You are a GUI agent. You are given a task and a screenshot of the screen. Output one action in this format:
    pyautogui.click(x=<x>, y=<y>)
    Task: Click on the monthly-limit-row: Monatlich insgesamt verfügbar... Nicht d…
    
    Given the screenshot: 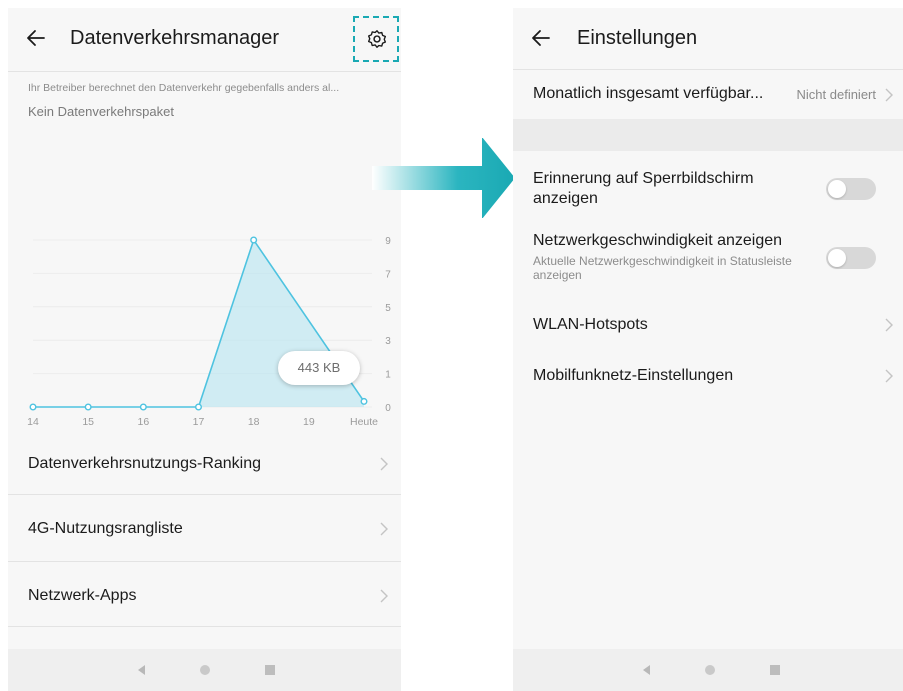 What is the action you would take?
    pyautogui.click(x=708, y=94)
    